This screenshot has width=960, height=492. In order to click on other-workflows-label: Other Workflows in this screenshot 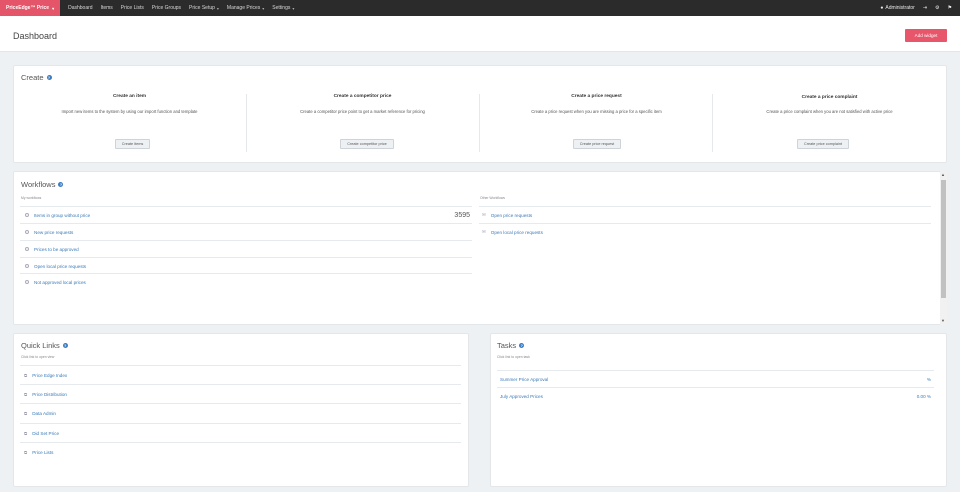, I will do `click(492, 198)`.